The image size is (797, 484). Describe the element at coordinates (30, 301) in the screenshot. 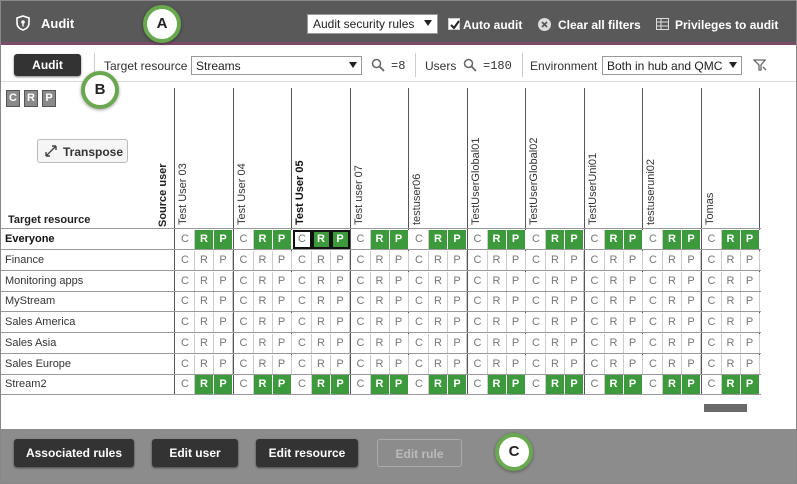

I see `row-header-resource: MyStream` at that location.